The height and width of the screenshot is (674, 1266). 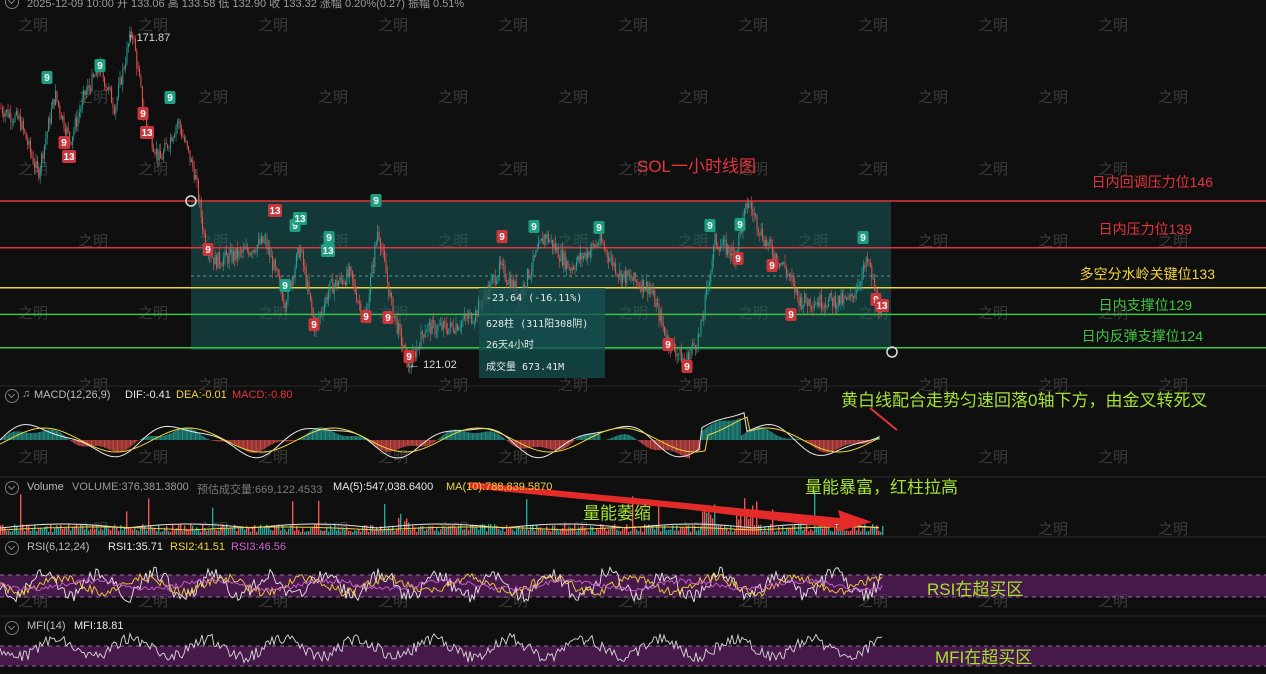 What do you see at coordinates (12, 628) in the screenshot?
I see `collapse-mfi-icon` at bounding box center [12, 628].